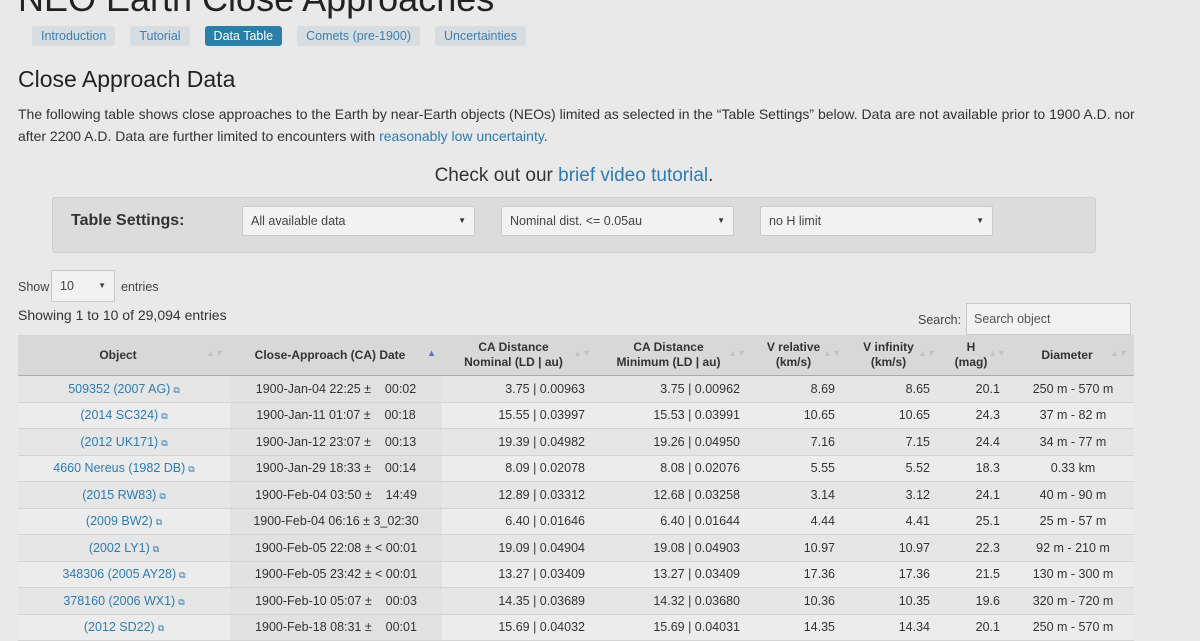  I want to click on nominal-distance-cell: 13.27 | 0.03409, so click(519, 574).